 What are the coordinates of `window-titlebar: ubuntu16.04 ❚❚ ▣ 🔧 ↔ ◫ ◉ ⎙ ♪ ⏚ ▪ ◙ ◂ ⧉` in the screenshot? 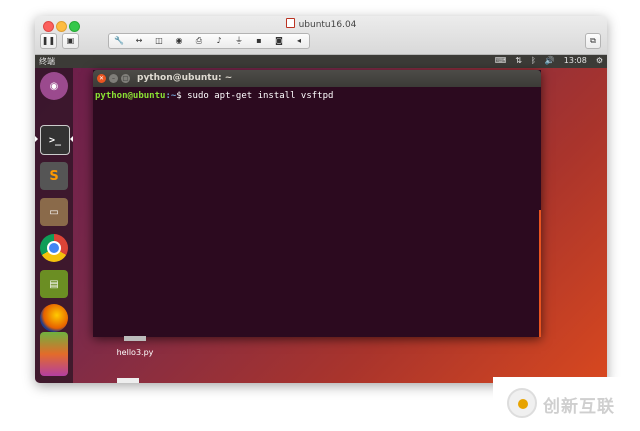 It's located at (321, 35).